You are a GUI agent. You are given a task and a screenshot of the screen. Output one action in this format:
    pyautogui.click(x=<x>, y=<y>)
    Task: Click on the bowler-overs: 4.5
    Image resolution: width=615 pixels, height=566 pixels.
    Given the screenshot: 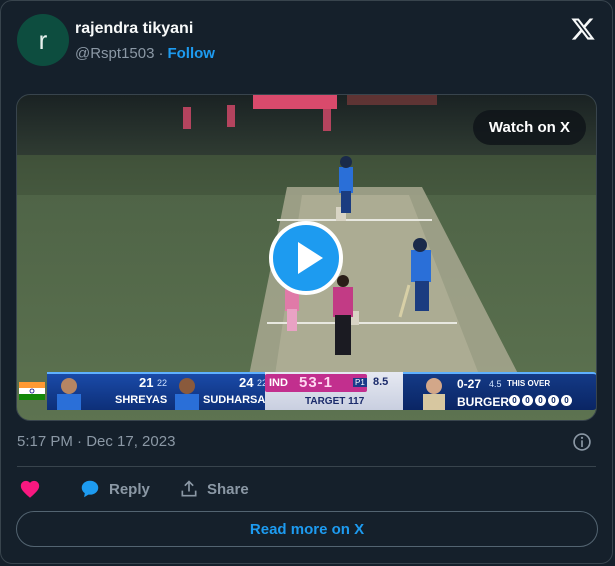 What is the action you would take?
    pyautogui.click(x=495, y=384)
    